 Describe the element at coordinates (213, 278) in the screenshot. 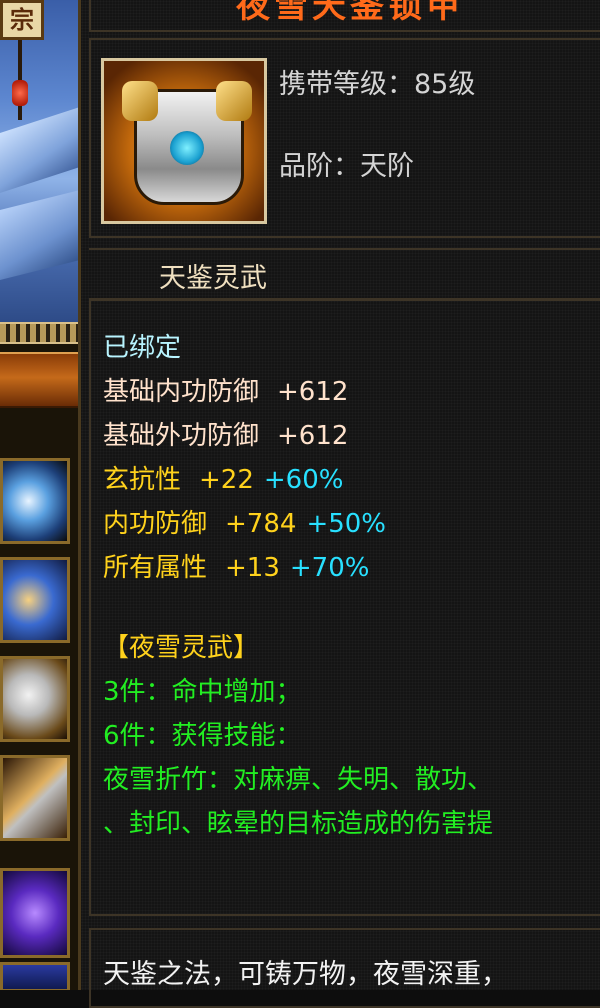

I see `set-group-name: 天鉴灵武` at that location.